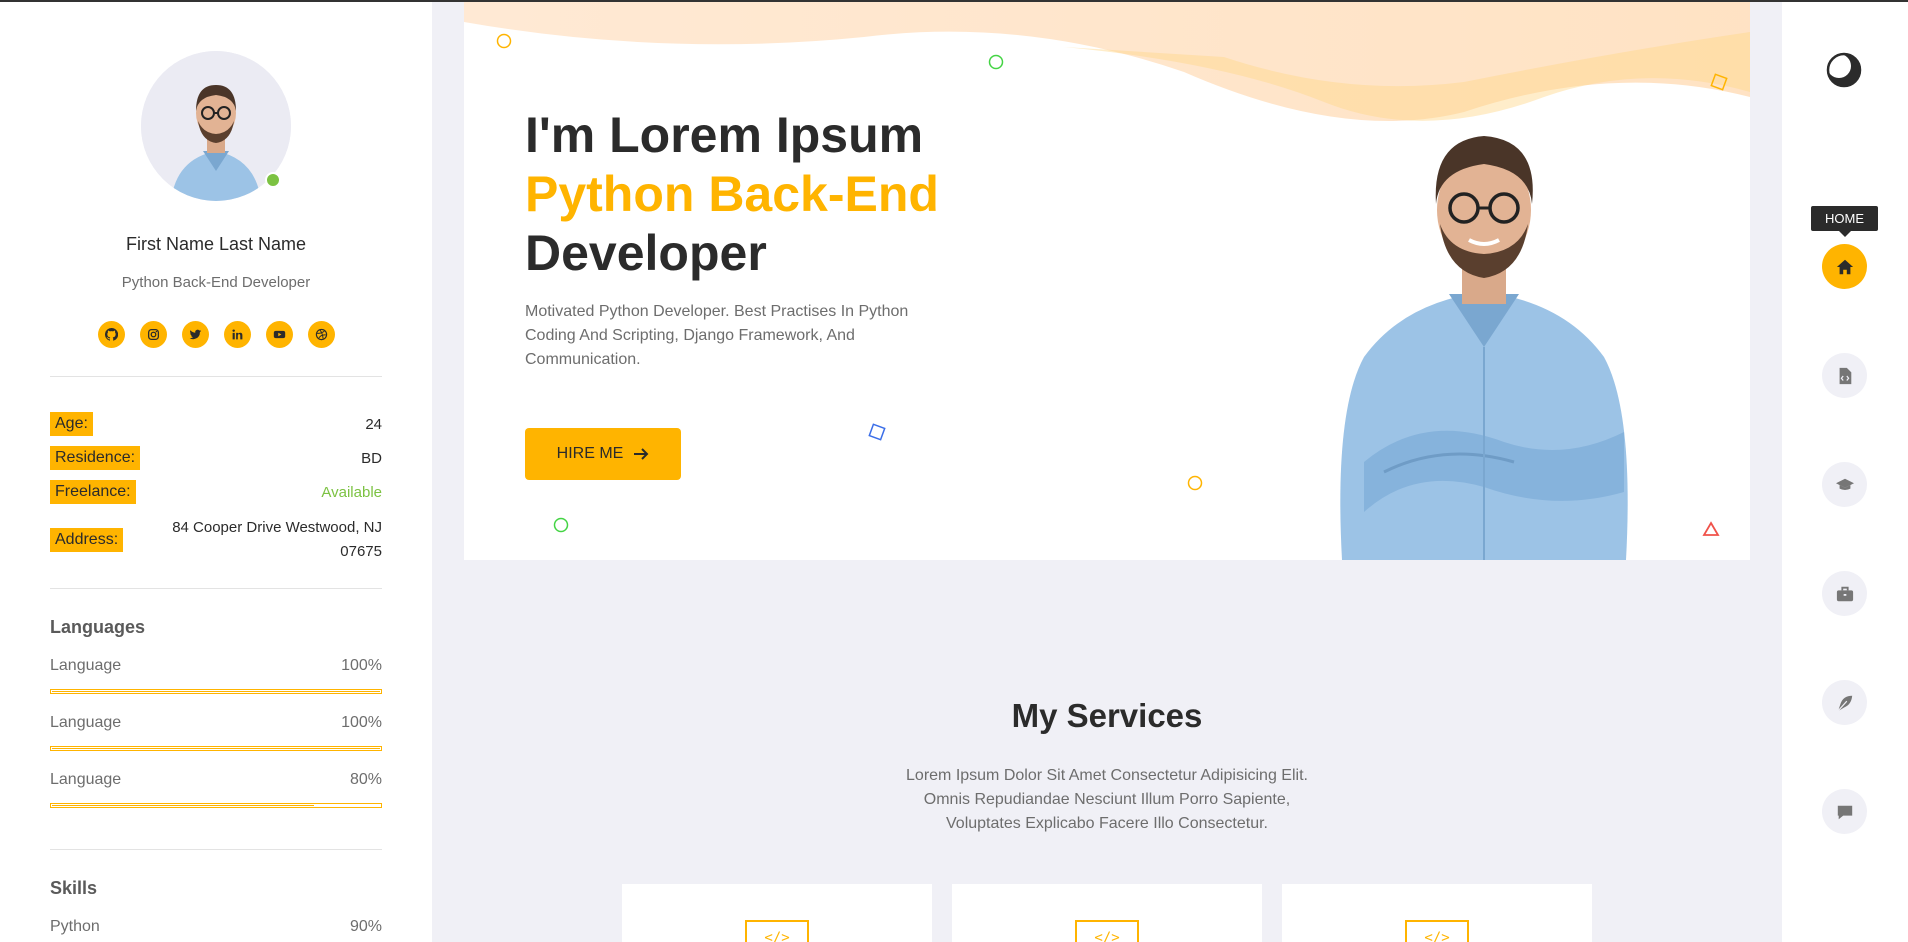  Describe the element at coordinates (273, 180) in the screenshot. I see `online-status-dot` at that location.